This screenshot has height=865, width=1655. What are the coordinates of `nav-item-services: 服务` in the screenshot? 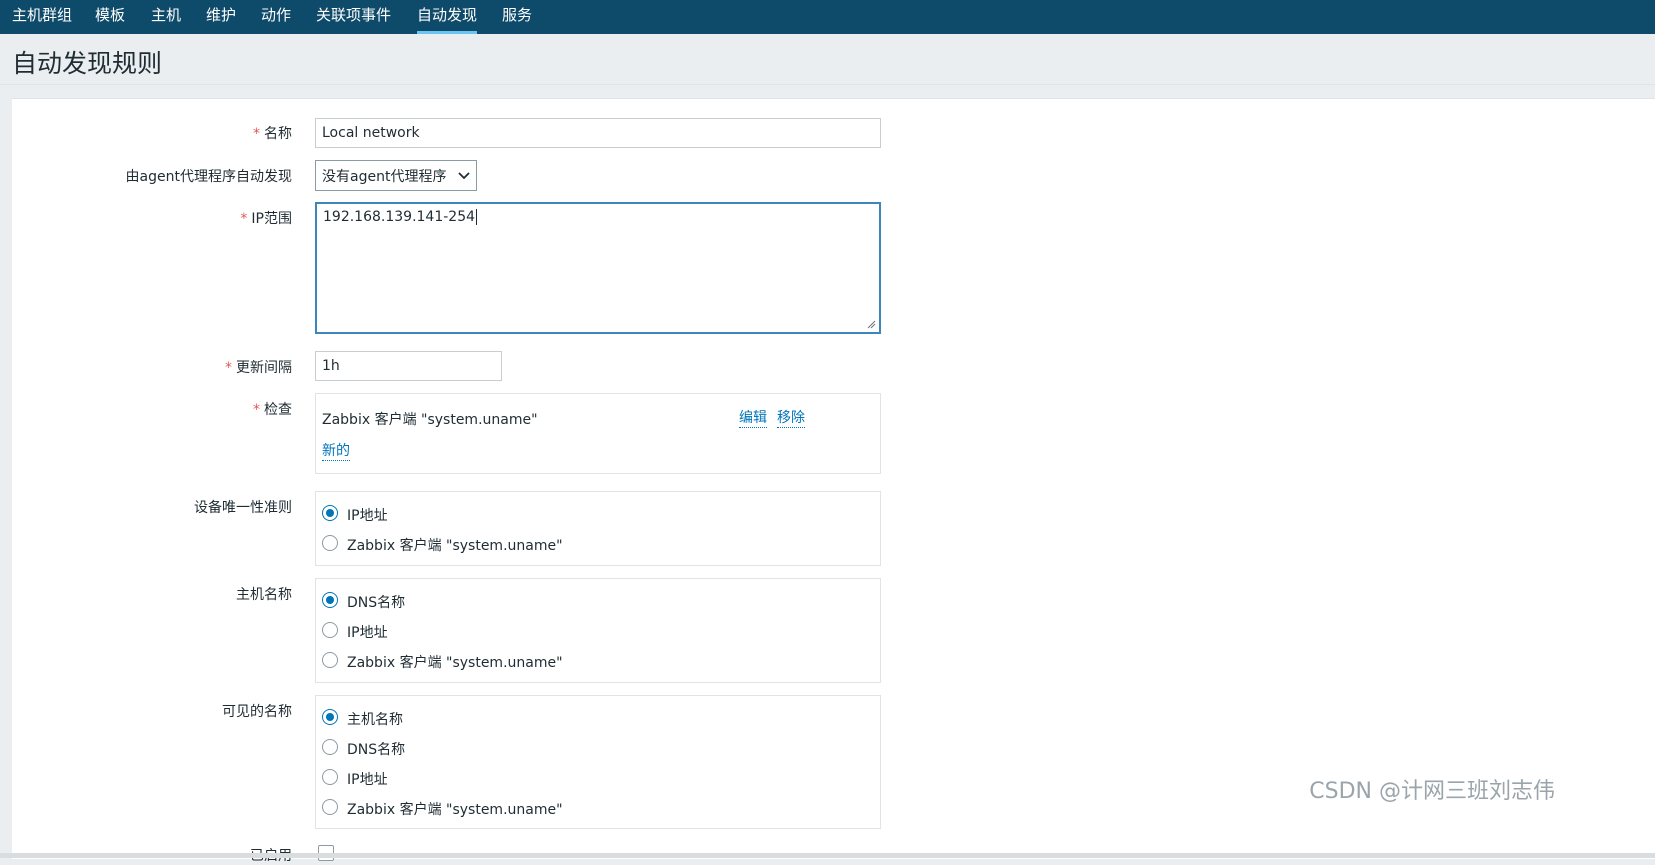 It's located at (517, 17).